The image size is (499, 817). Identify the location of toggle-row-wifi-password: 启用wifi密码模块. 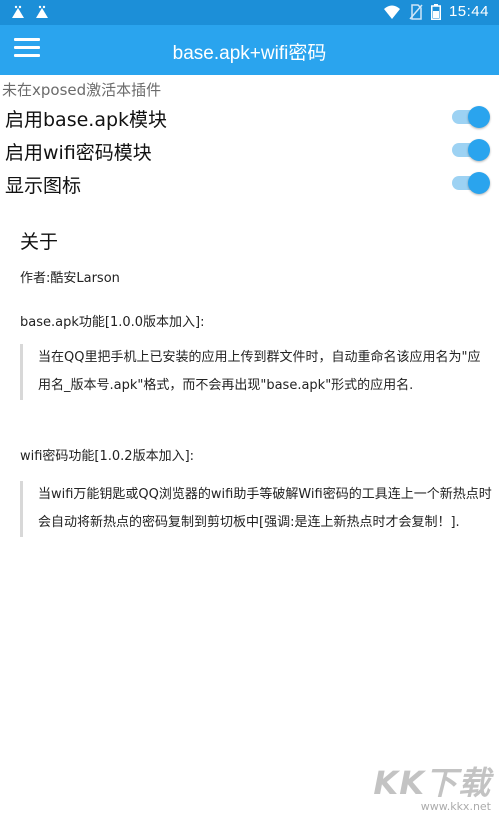
(249, 152).